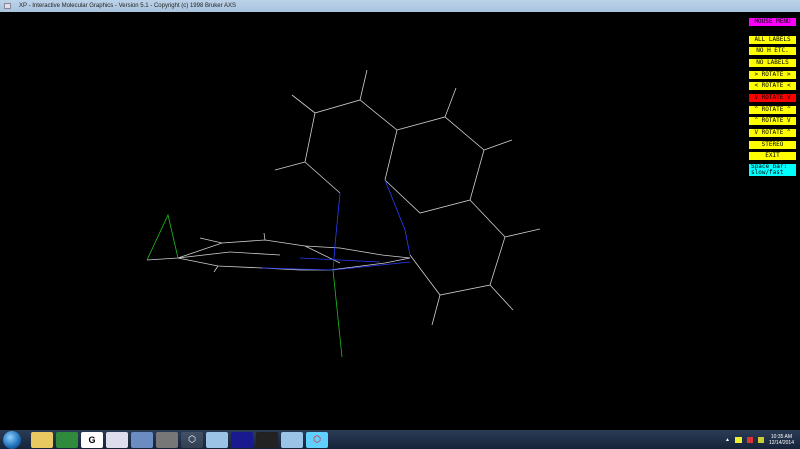 This screenshot has width=800, height=449. Describe the element at coordinates (749, 439) in the screenshot. I see `tray-flag-icon` at that location.